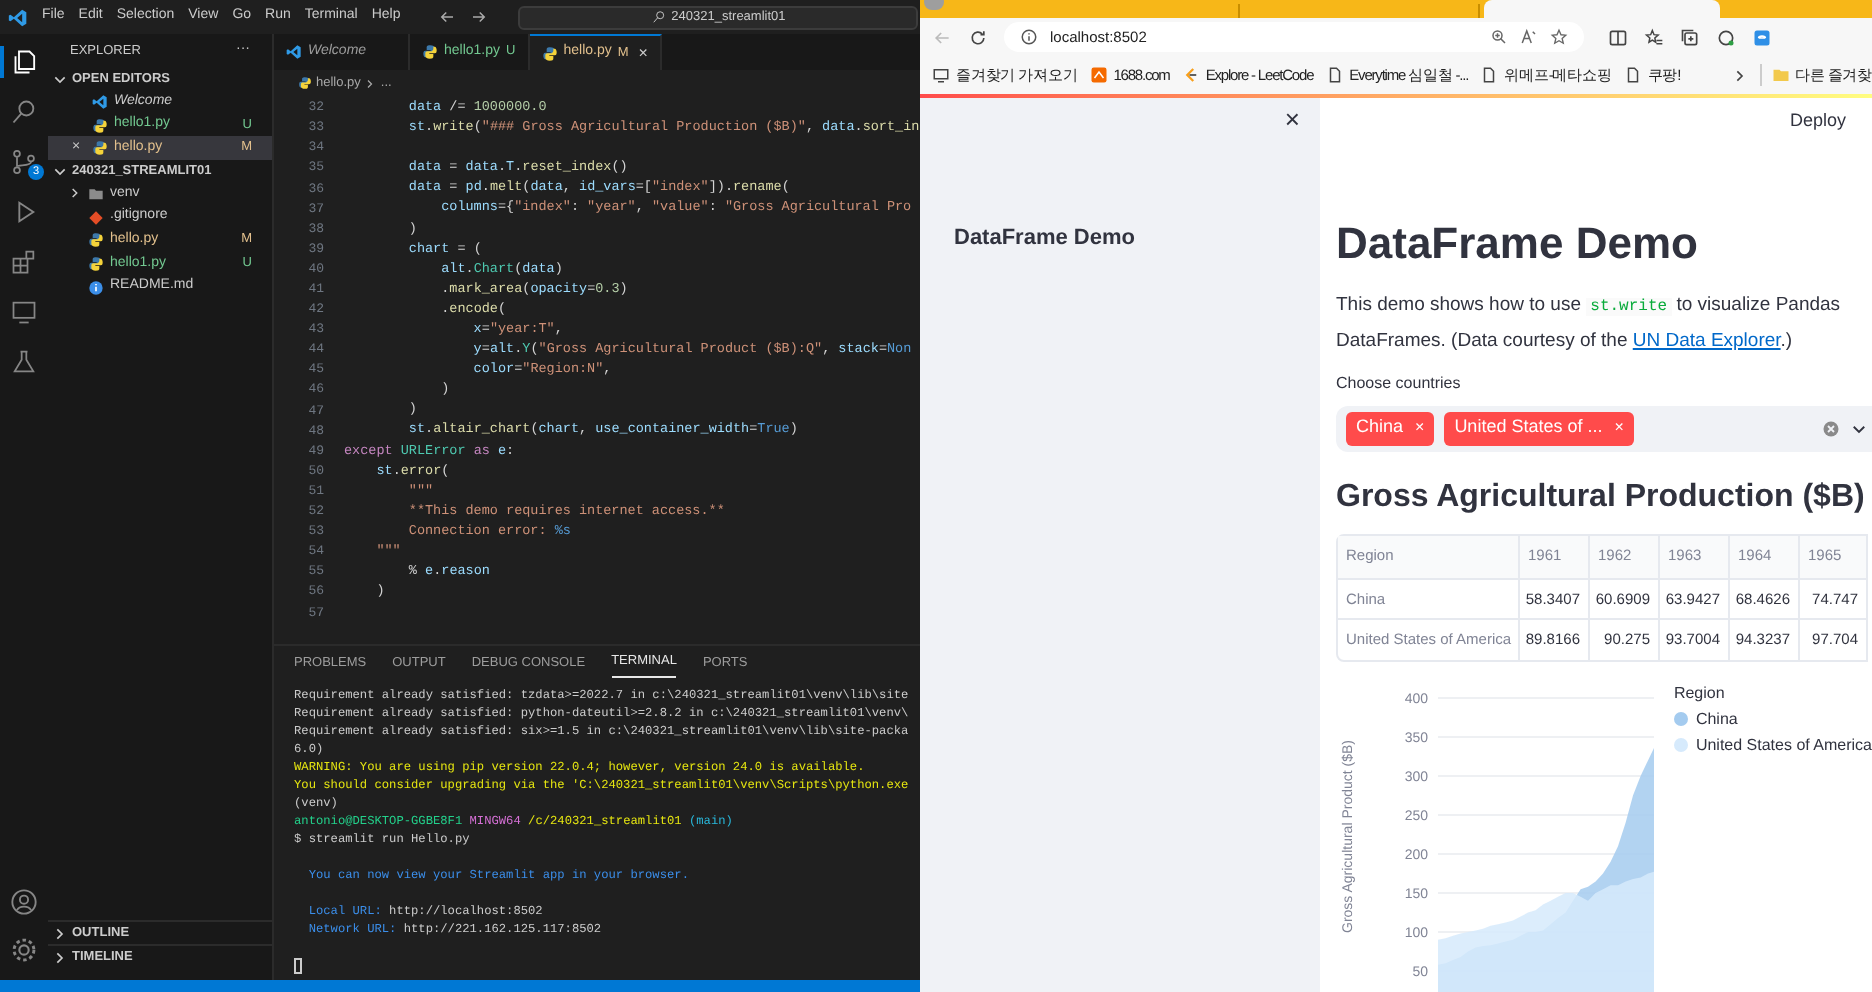 This screenshot has height=992, width=1872. What do you see at coordinates (24, 262) in the screenshot?
I see `extensions-icon` at bounding box center [24, 262].